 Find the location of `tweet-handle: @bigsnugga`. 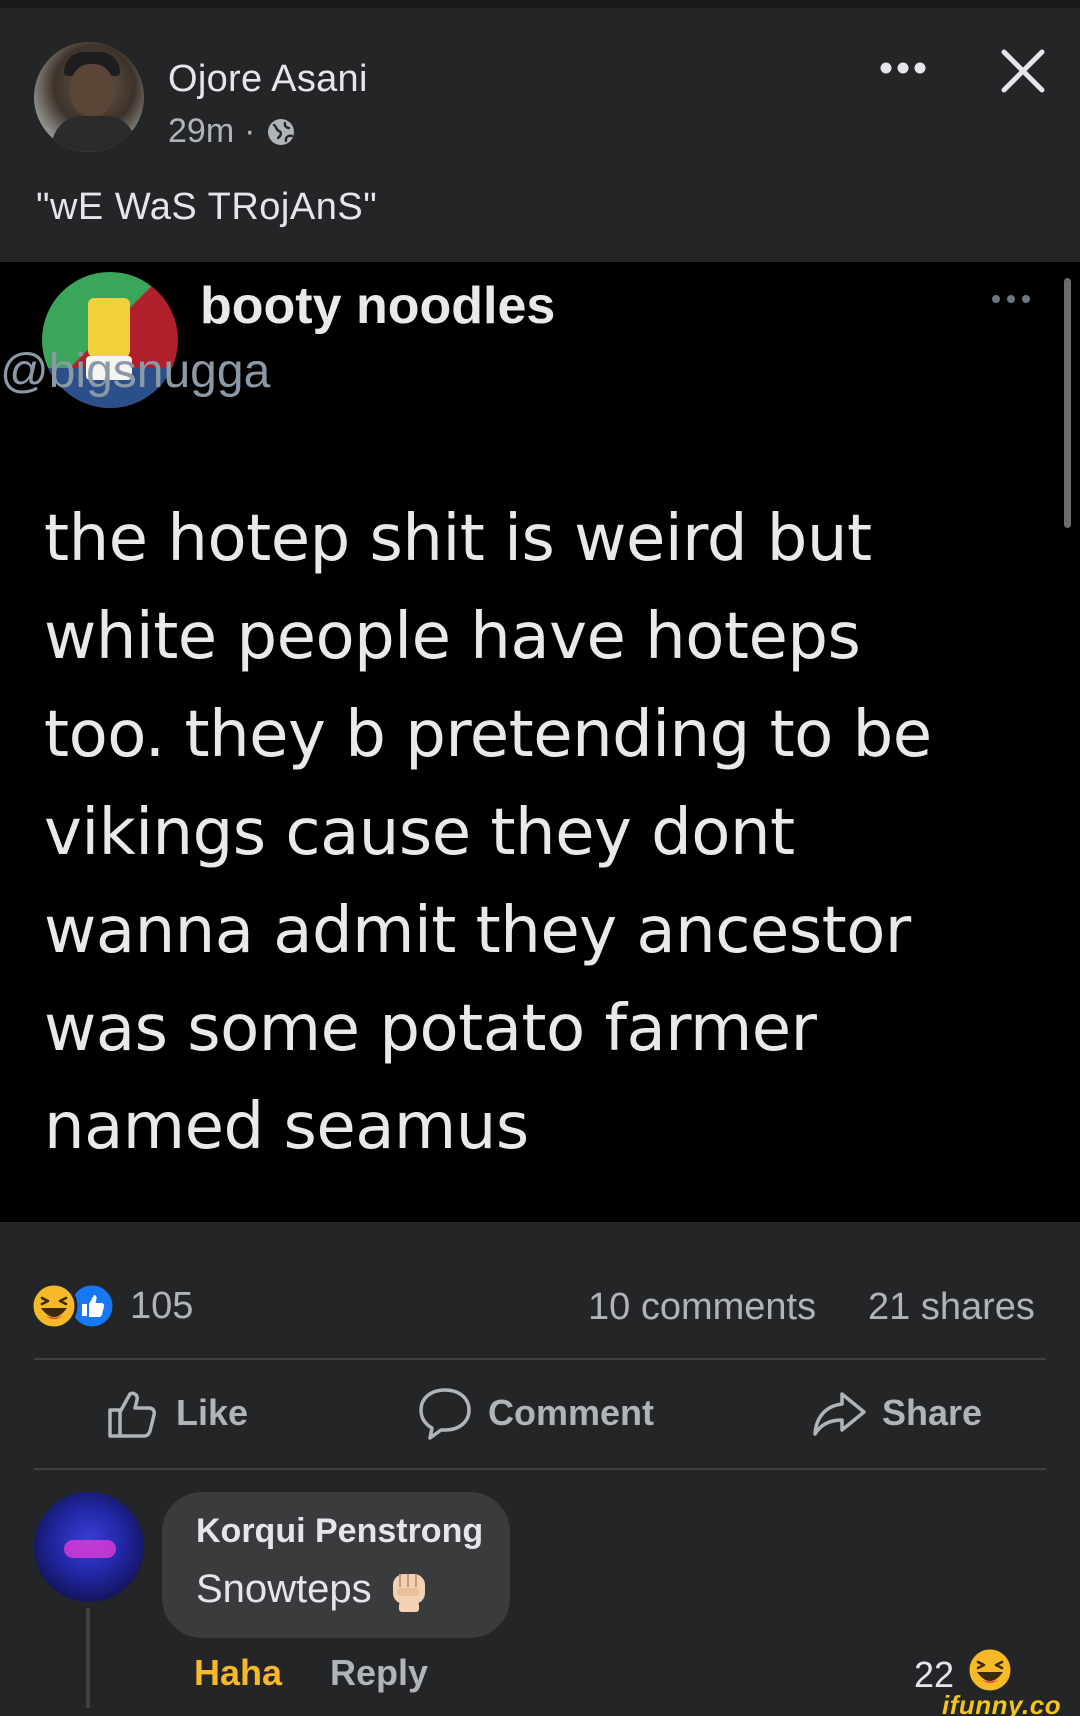

tweet-handle: @bigsnugga is located at coordinates (135, 371).